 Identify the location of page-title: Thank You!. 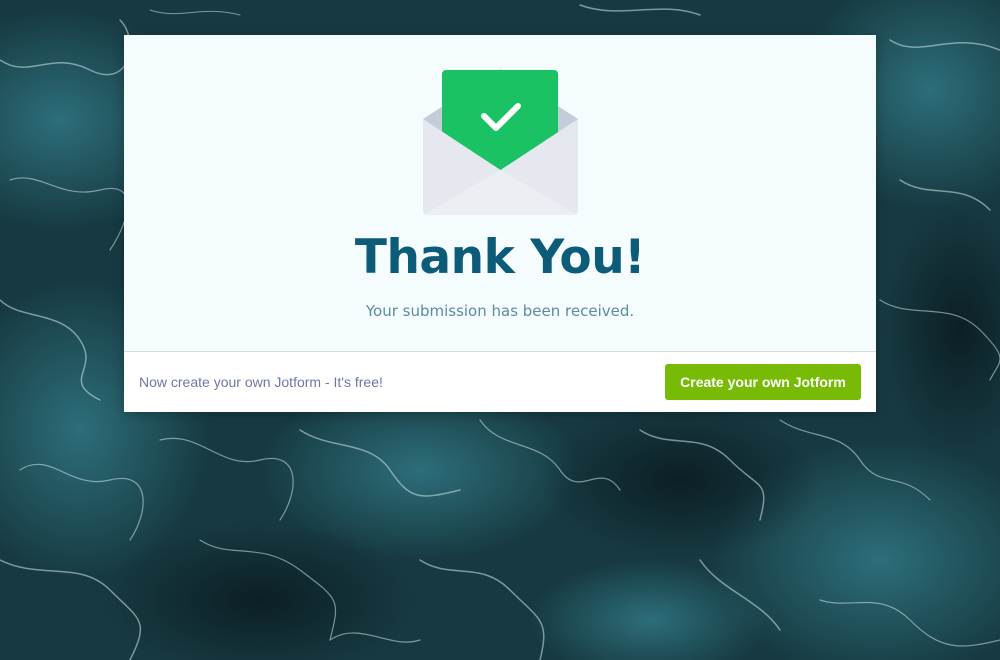
(500, 257).